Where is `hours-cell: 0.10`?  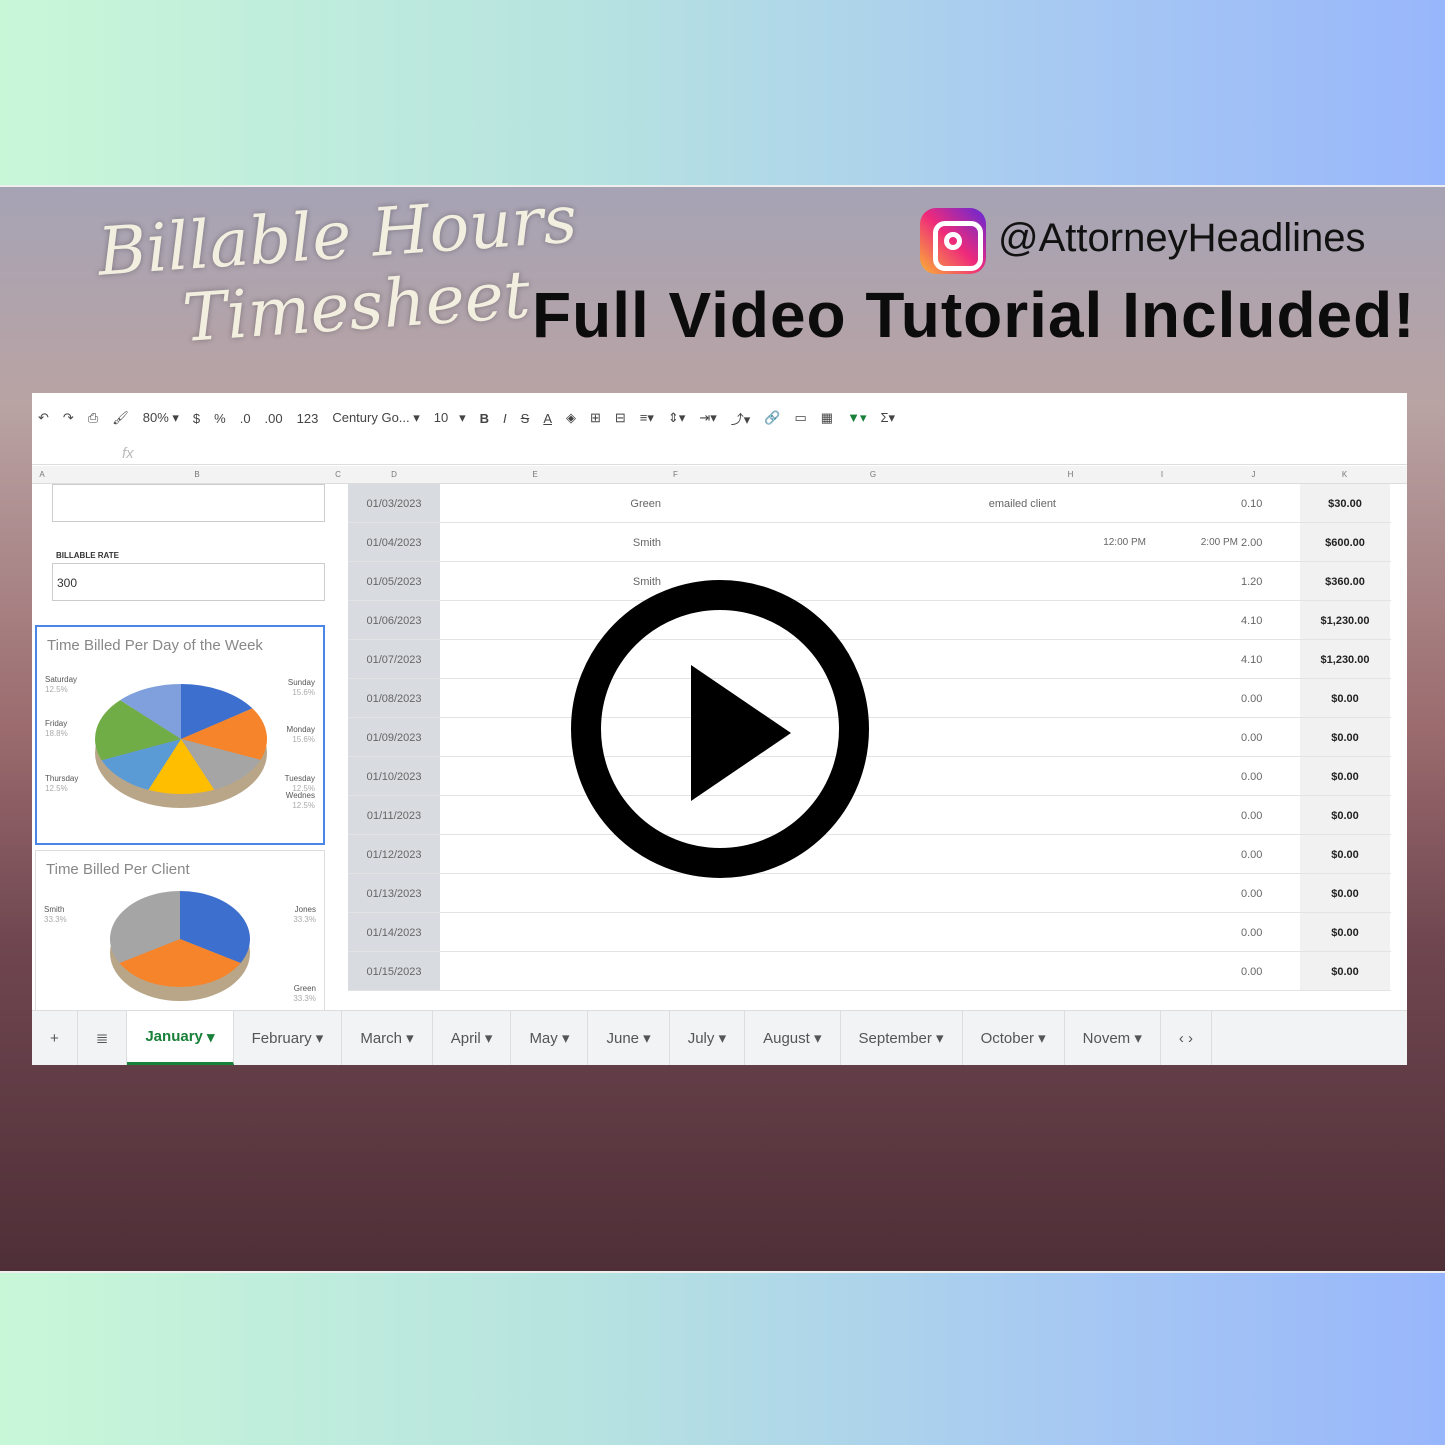 hours-cell: 0.10 is located at coordinates (1251, 504).